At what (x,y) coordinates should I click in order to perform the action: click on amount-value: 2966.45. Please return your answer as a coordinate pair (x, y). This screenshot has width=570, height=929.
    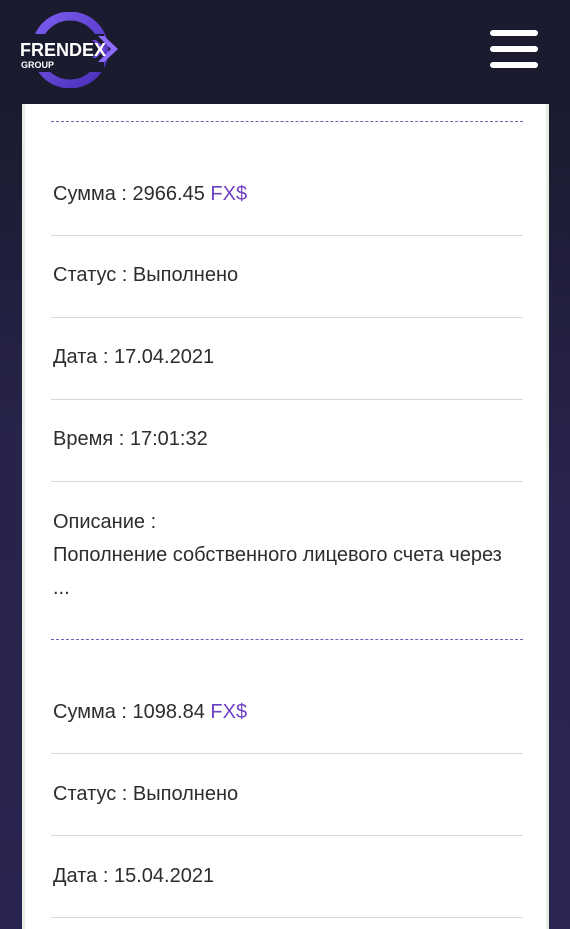
    Looking at the image, I should click on (168, 194).